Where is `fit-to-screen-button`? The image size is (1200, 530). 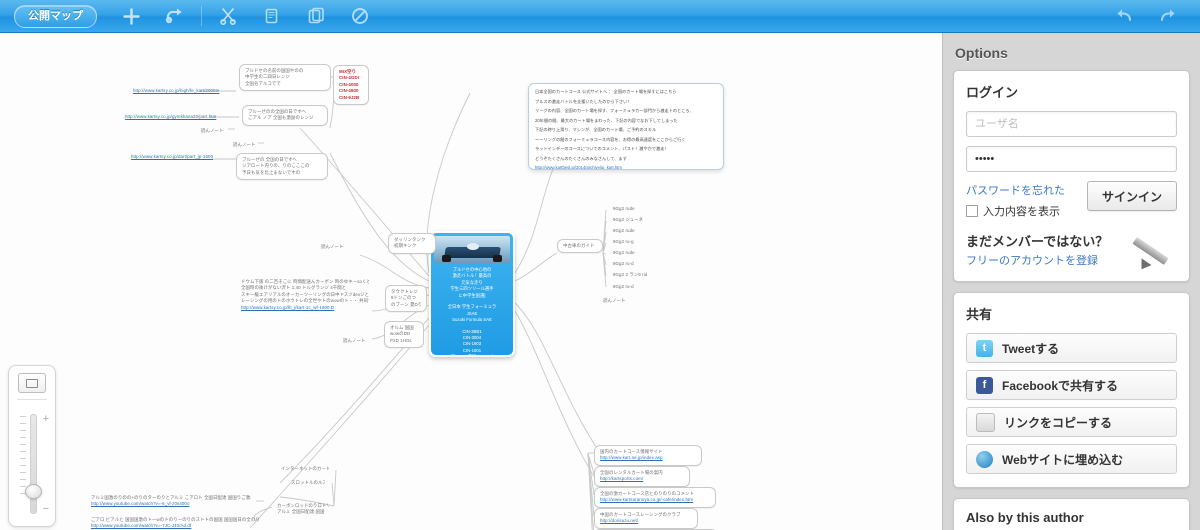 fit-to-screen-button is located at coordinates (32, 383).